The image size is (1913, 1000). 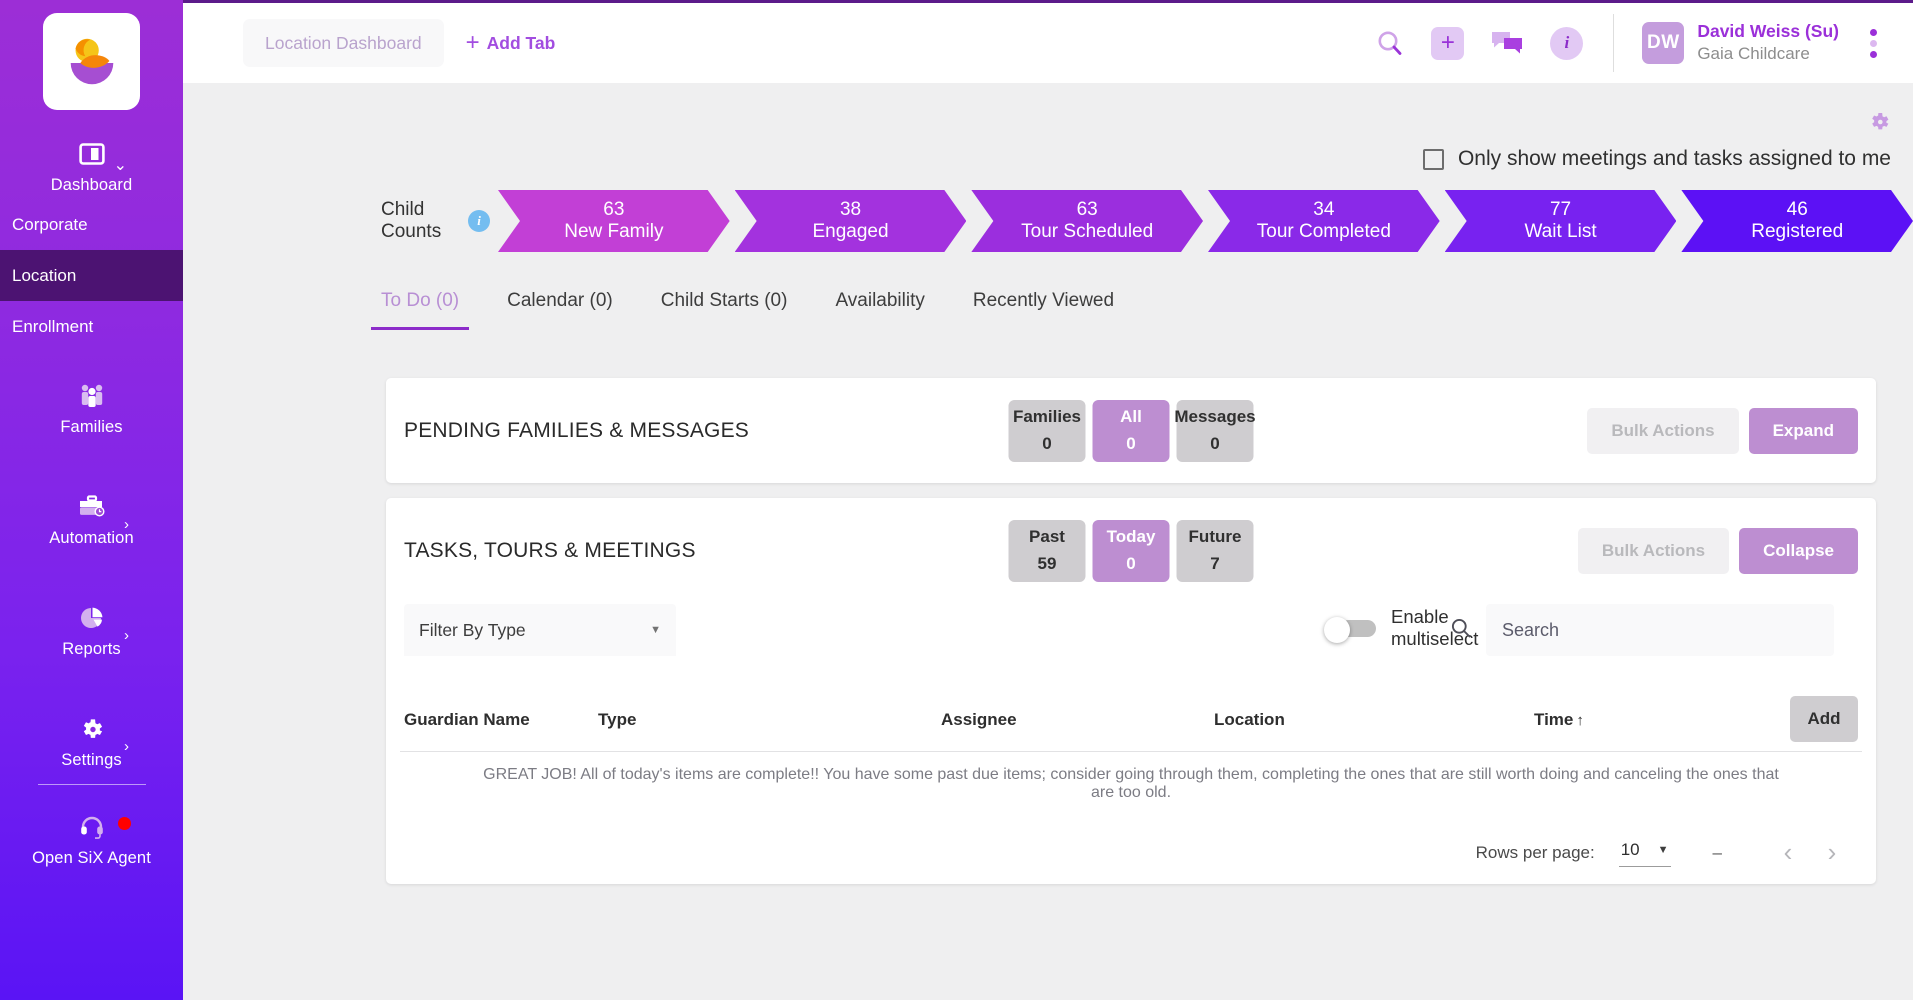 I want to click on tasks-bulk-actions-button: Bulk Actions, so click(x=1653, y=550).